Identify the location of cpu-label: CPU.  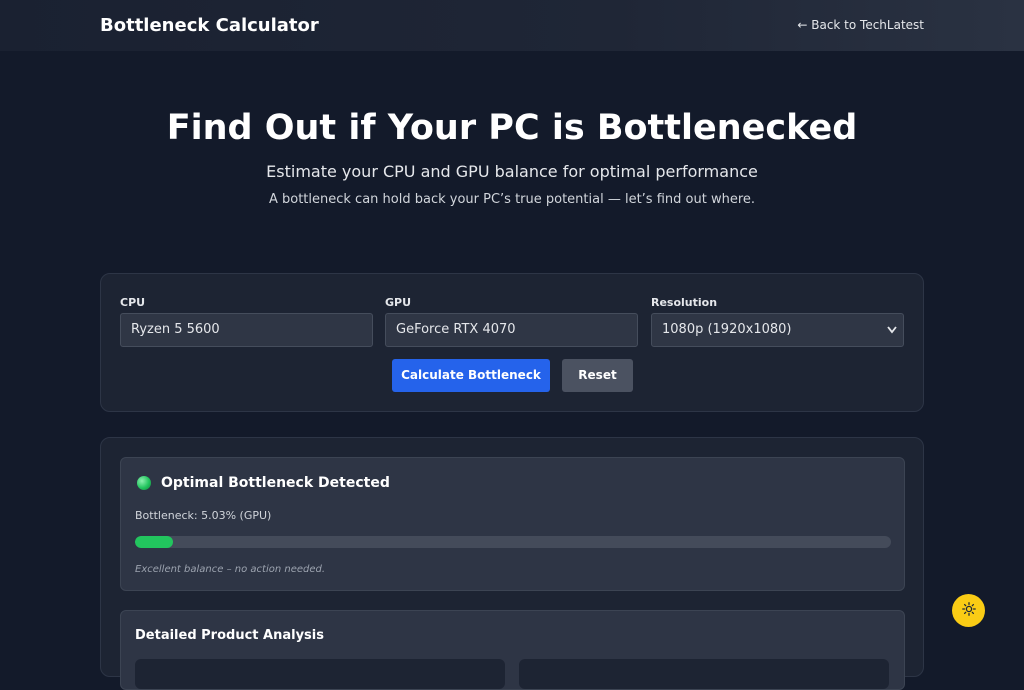
(133, 302).